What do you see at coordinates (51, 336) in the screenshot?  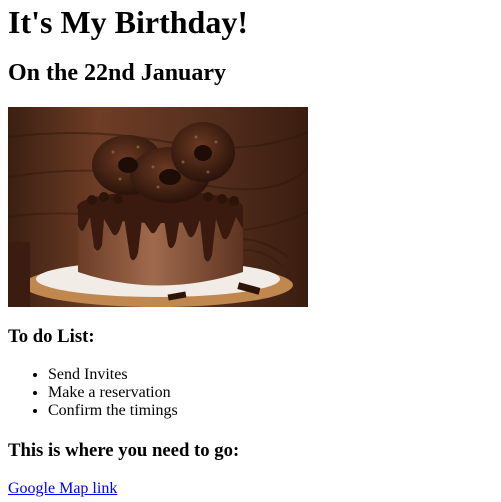 I see `todo-heading: To do List:` at bounding box center [51, 336].